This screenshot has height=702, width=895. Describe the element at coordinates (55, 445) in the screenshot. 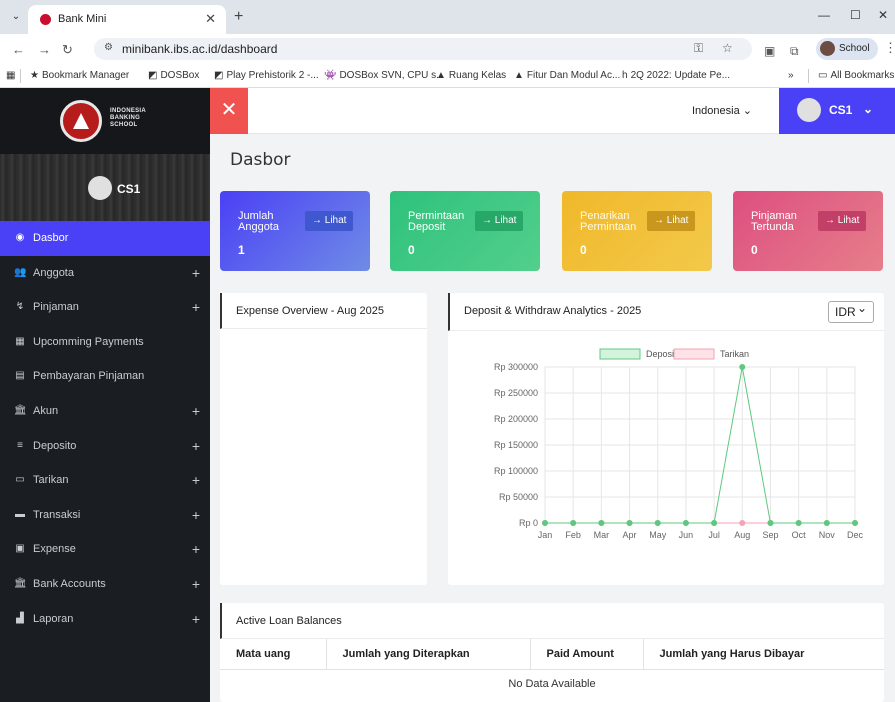

I see `sidebar-item-label: Deposito` at that location.